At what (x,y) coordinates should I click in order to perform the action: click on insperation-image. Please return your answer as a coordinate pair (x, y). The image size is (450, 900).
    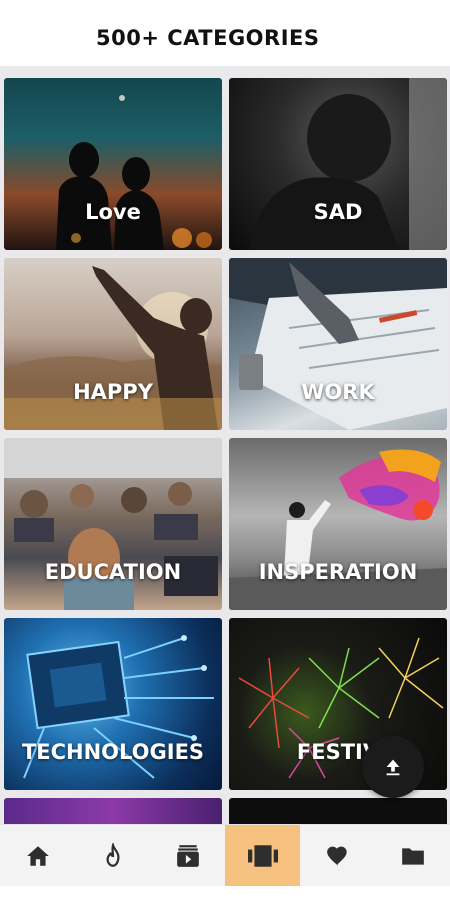
    Looking at the image, I should click on (338, 529).